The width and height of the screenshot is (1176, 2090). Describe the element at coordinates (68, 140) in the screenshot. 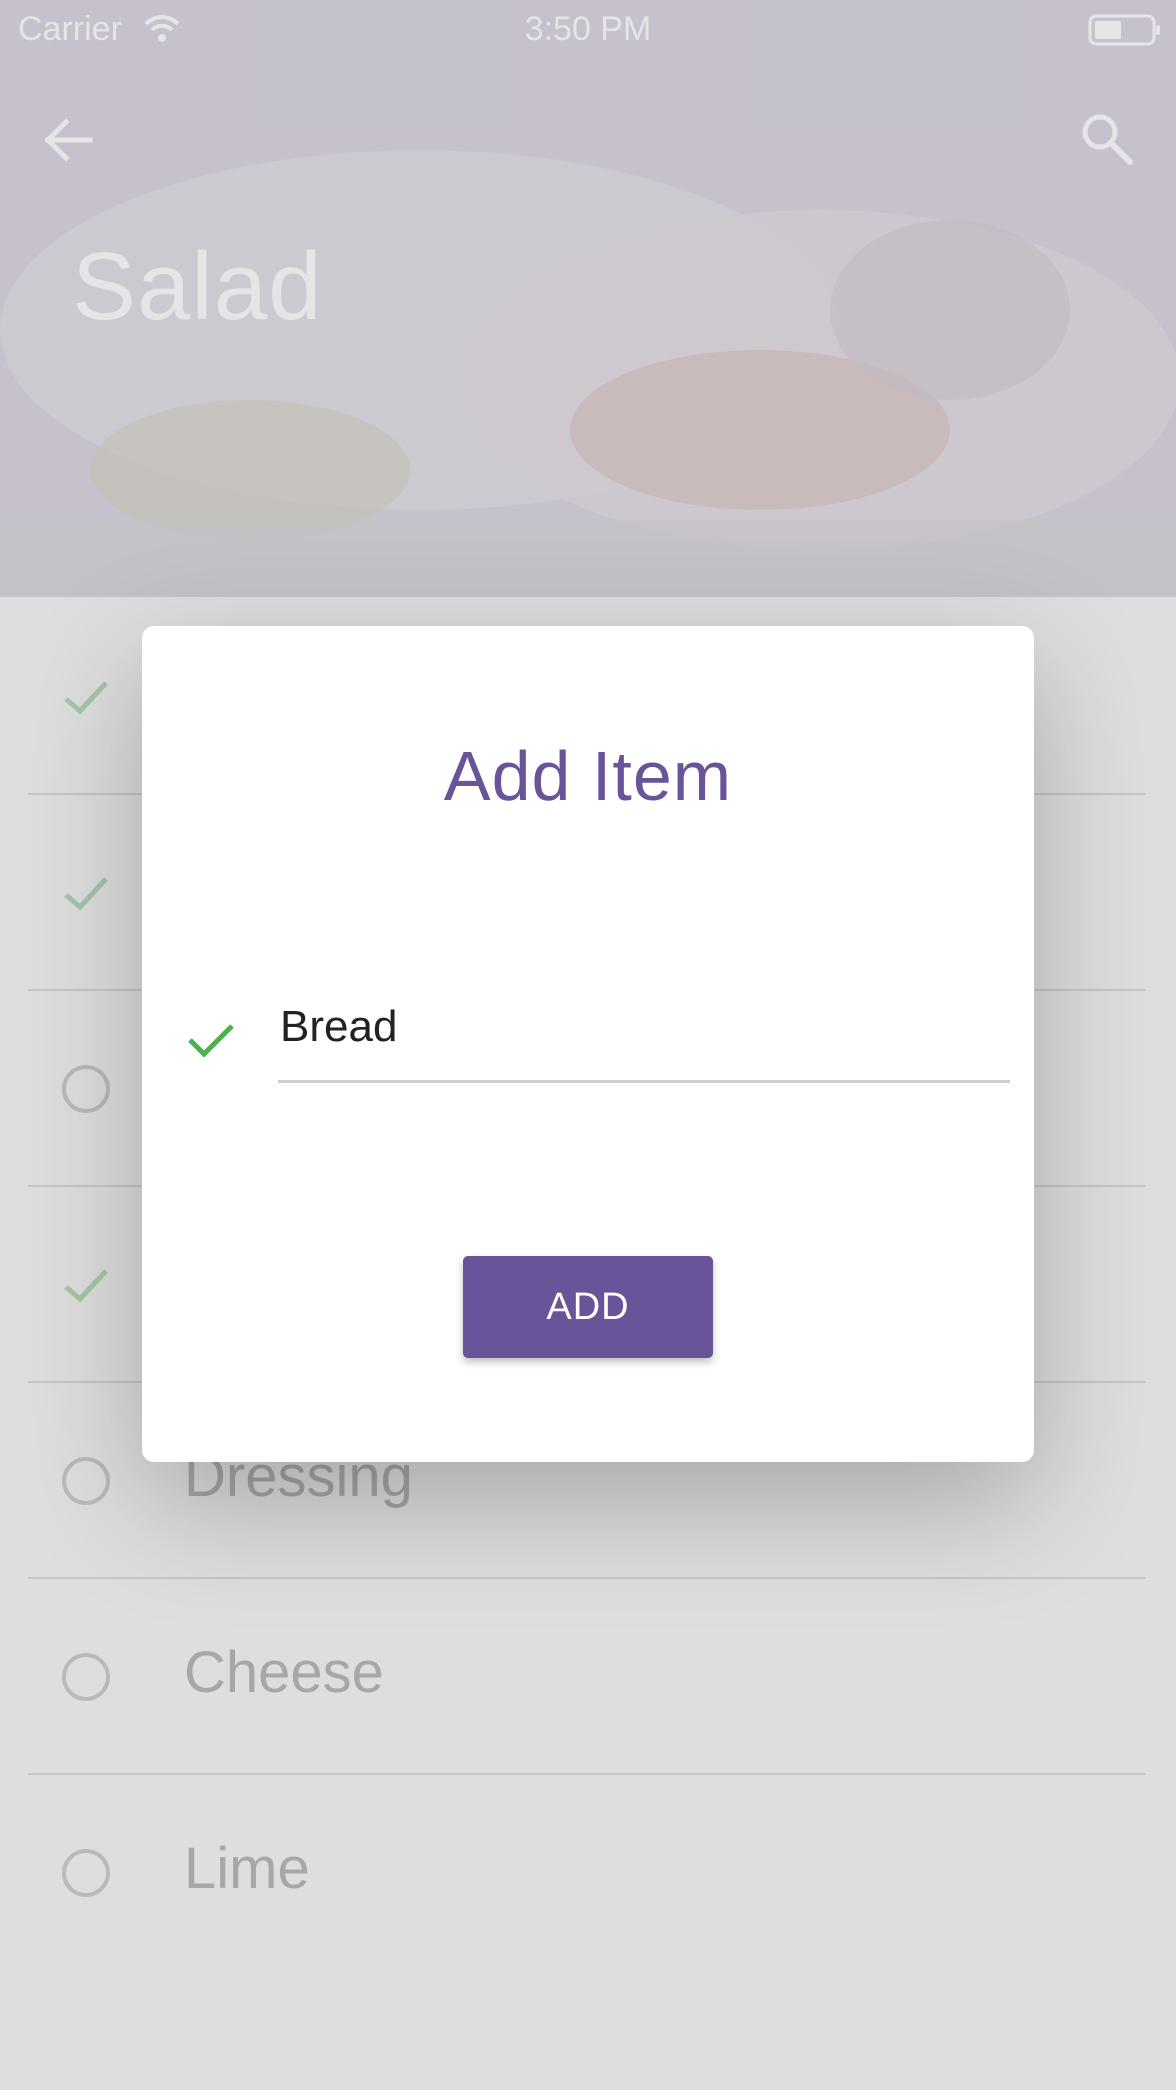

I see `arrow-left-icon` at that location.